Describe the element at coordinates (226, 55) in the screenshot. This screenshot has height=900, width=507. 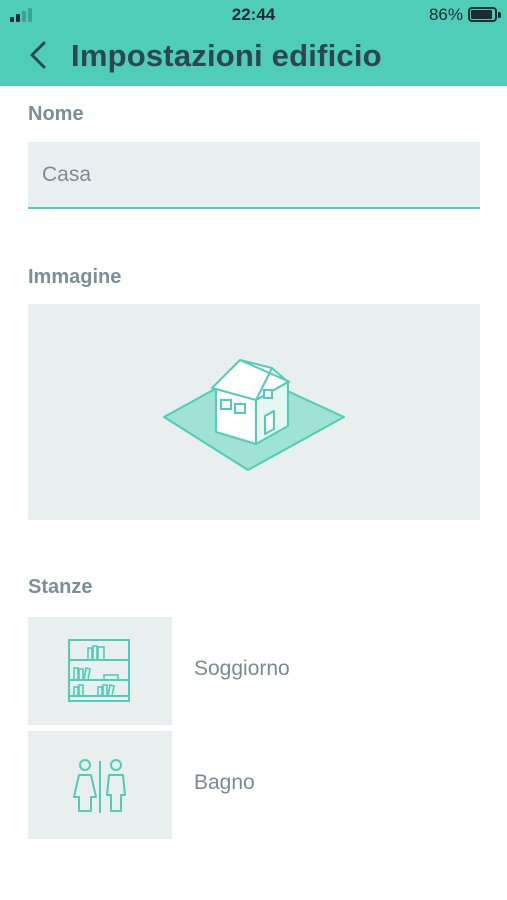
I see `page-title: Impostazioni edificio` at that location.